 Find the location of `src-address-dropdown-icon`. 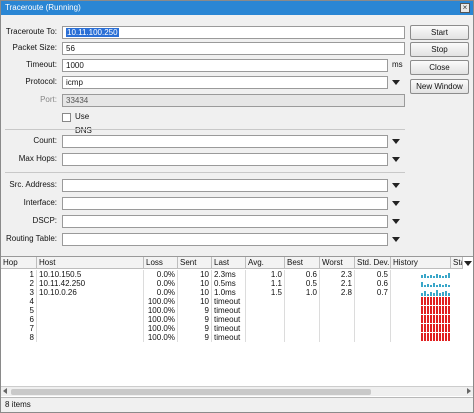

src-address-dropdown-icon is located at coordinates (396, 185).